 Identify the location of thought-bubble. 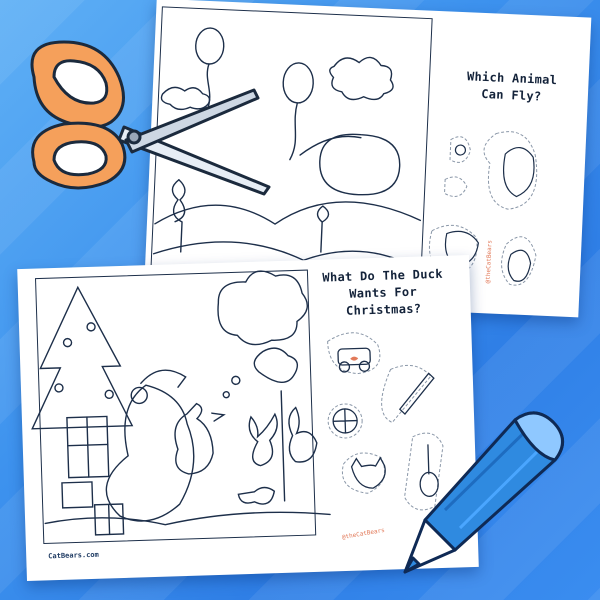
(262, 308).